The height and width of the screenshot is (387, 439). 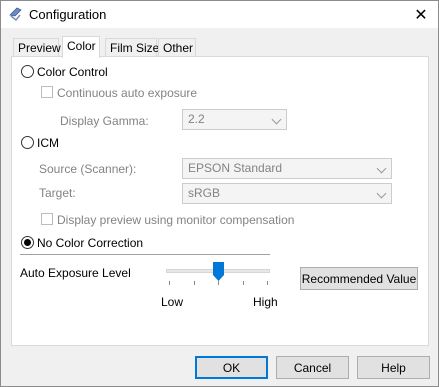 I want to click on source-scanner-value: EPSON Standard, so click(x=235, y=168).